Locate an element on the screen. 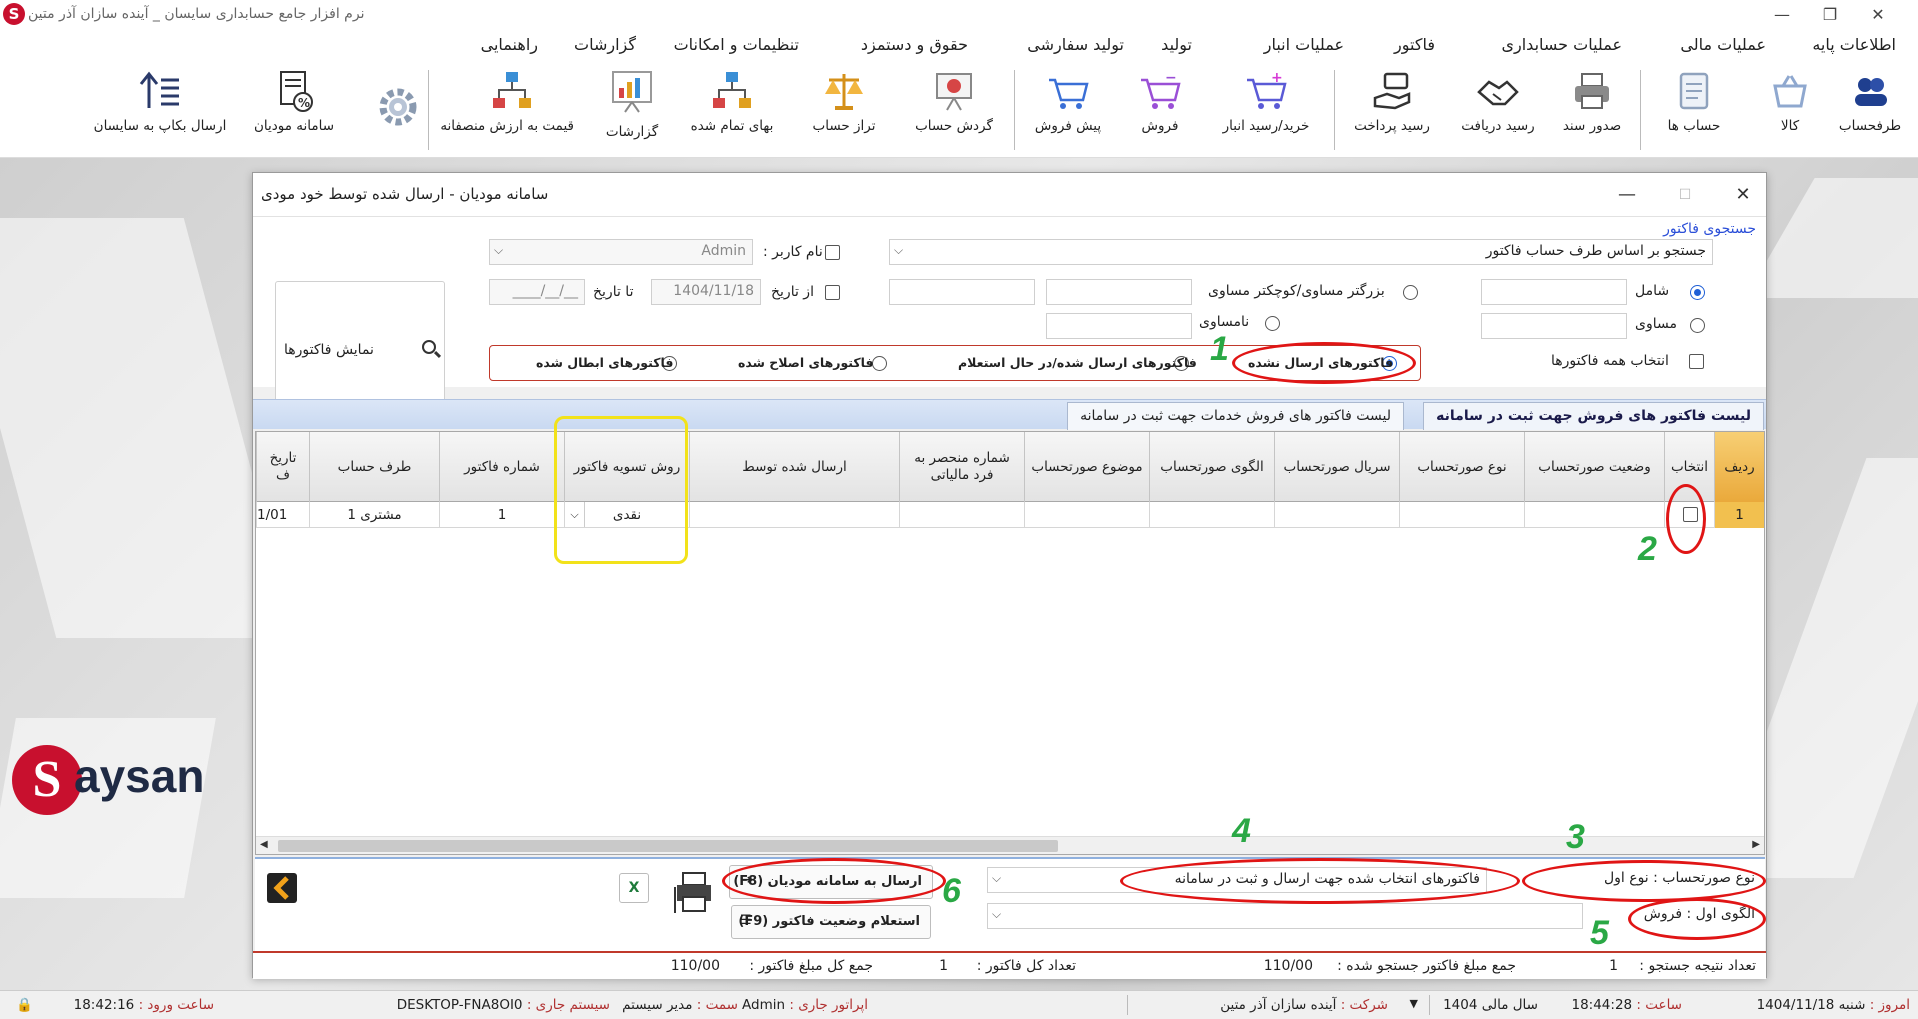  operator-status: اپراتور جاری : Admin is located at coordinates (805, 1005).